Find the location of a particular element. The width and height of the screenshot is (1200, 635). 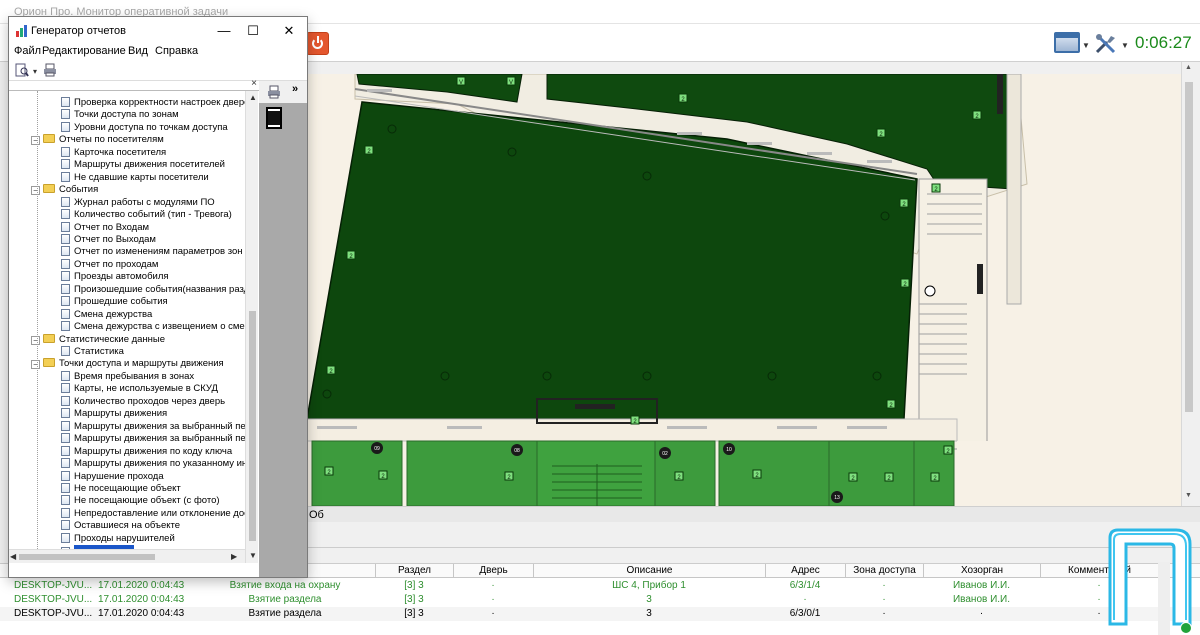

tree-folder: − События is located at coordinates (64, 190).